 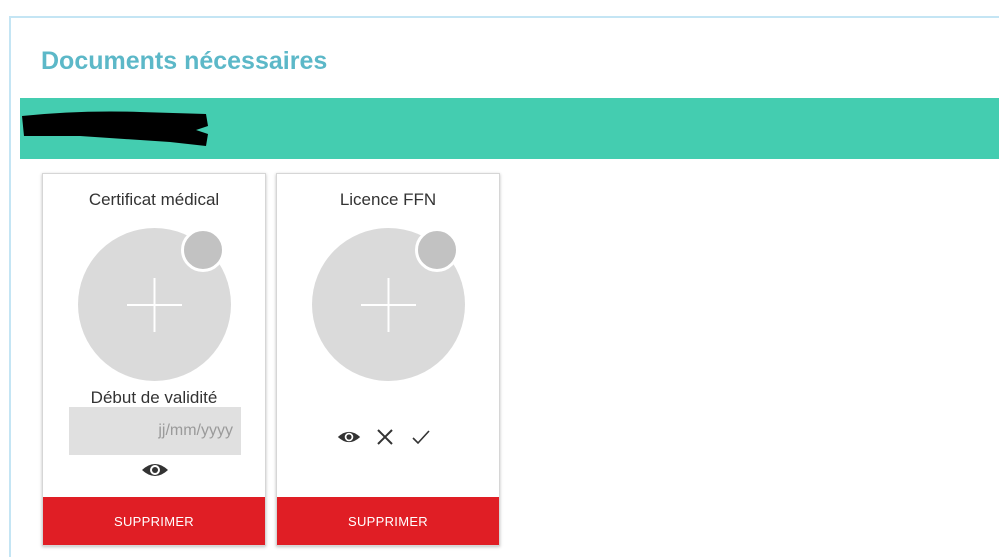 What do you see at coordinates (184, 61) in the screenshot?
I see `section-title: Documents nécessaires` at bounding box center [184, 61].